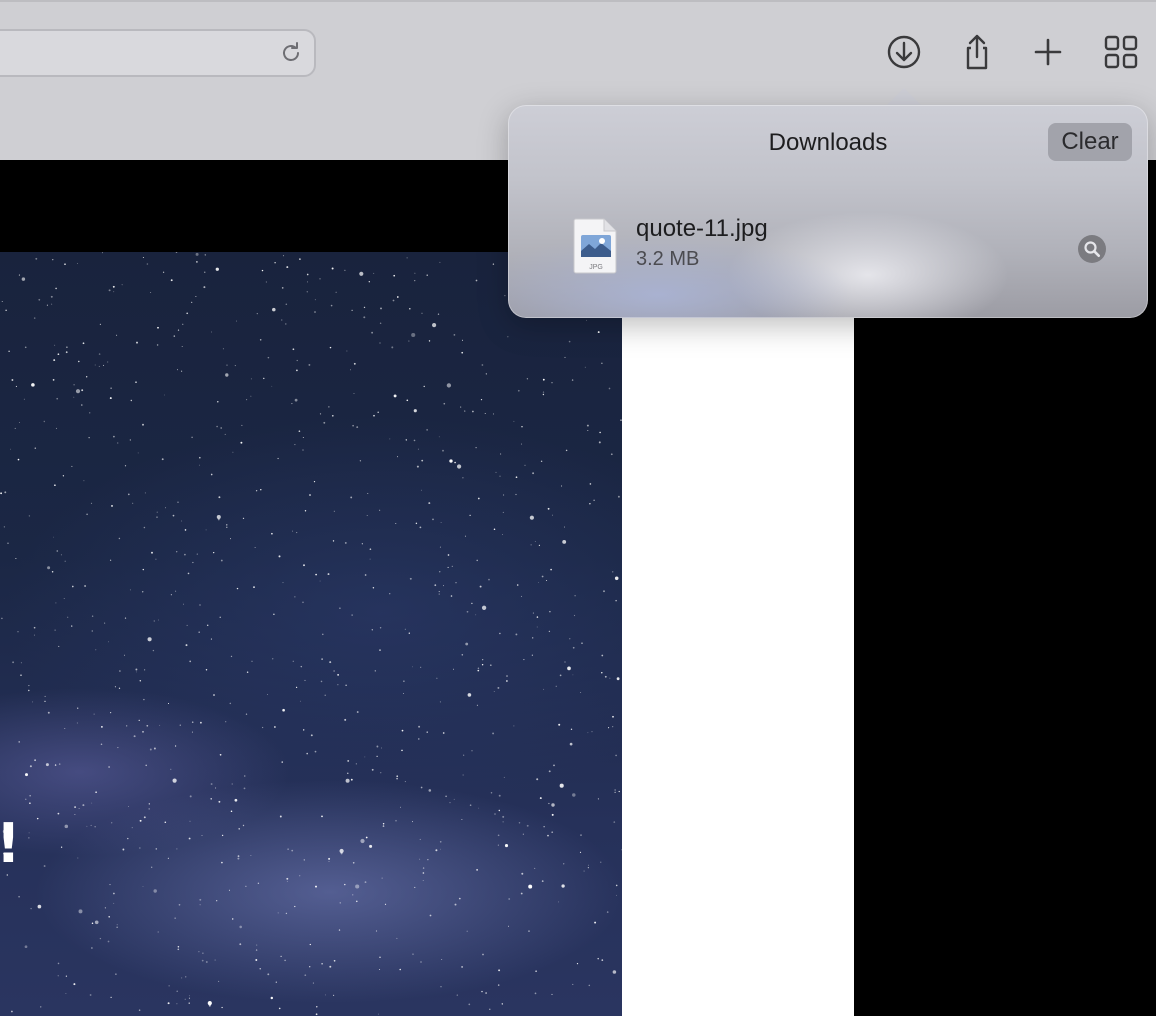 The height and width of the screenshot is (1016, 1156). What do you see at coordinates (595, 246) in the screenshot?
I see `jpg-file-icon: JPG` at bounding box center [595, 246].